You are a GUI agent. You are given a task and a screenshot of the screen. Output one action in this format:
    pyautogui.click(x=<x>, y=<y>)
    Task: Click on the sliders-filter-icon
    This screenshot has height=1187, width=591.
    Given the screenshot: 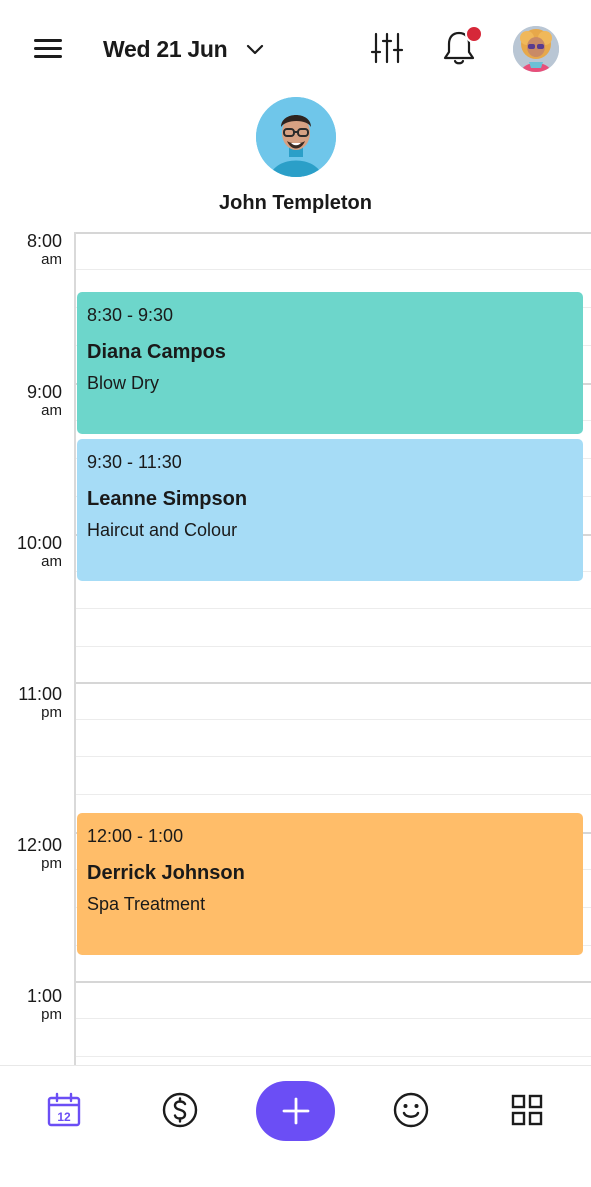 What is the action you would take?
    pyautogui.click(x=387, y=48)
    